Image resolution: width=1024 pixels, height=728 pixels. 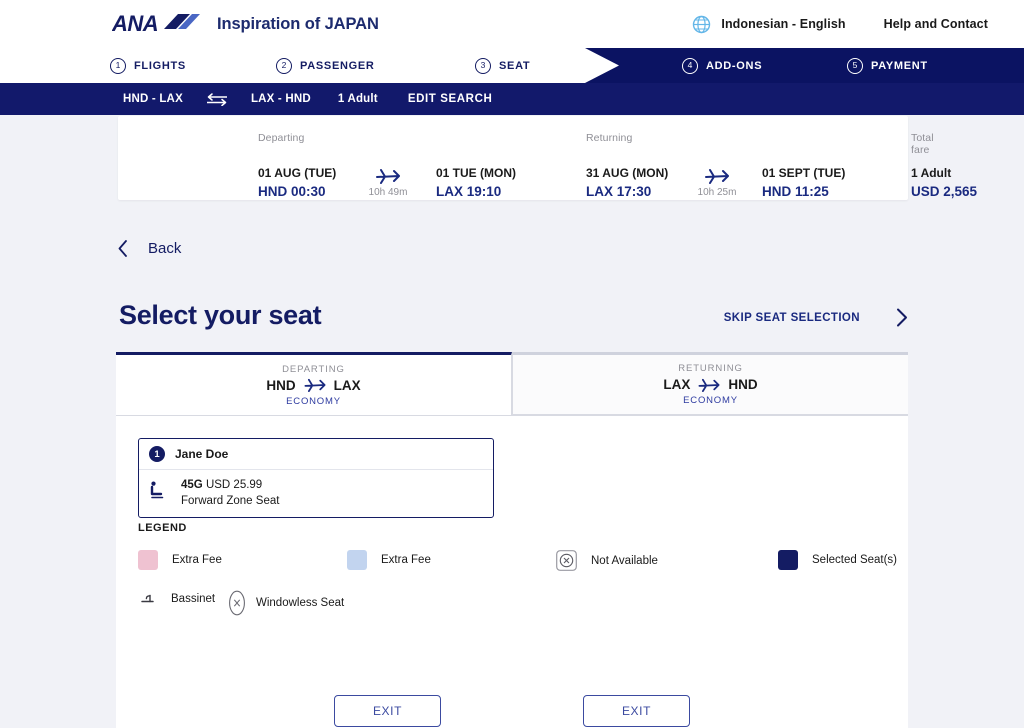 I want to click on edit-search-button: EDIT SEARCH, so click(x=450, y=99).